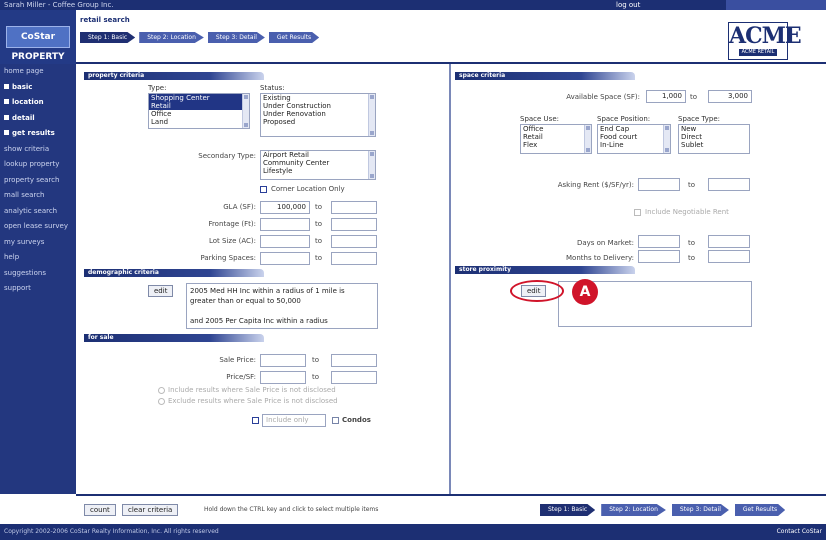 The image size is (826, 540). What do you see at coordinates (38, 196) in the screenshot?
I see `sidebar-item-mall-search: mall search` at bounding box center [38, 196].